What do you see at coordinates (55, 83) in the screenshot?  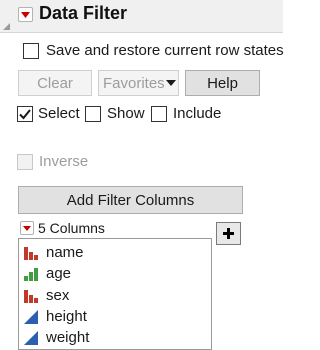 I see `clear-button: Clear` at bounding box center [55, 83].